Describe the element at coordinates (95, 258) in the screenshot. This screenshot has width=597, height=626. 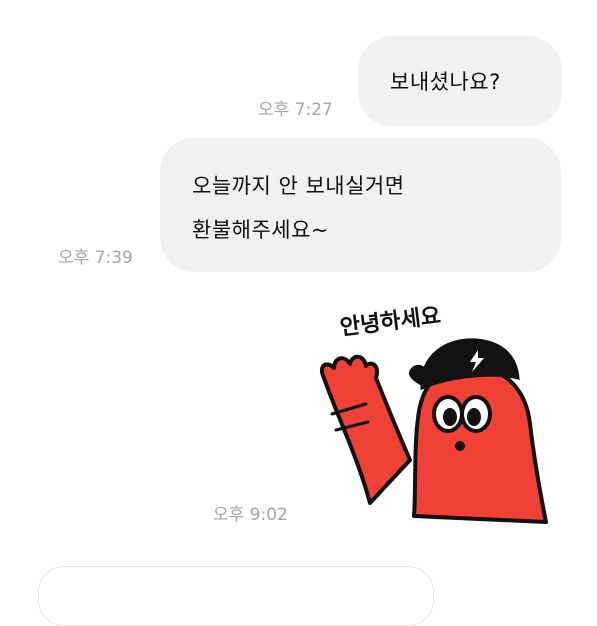
I see `message-timestamp: 오후 7:39` at that location.